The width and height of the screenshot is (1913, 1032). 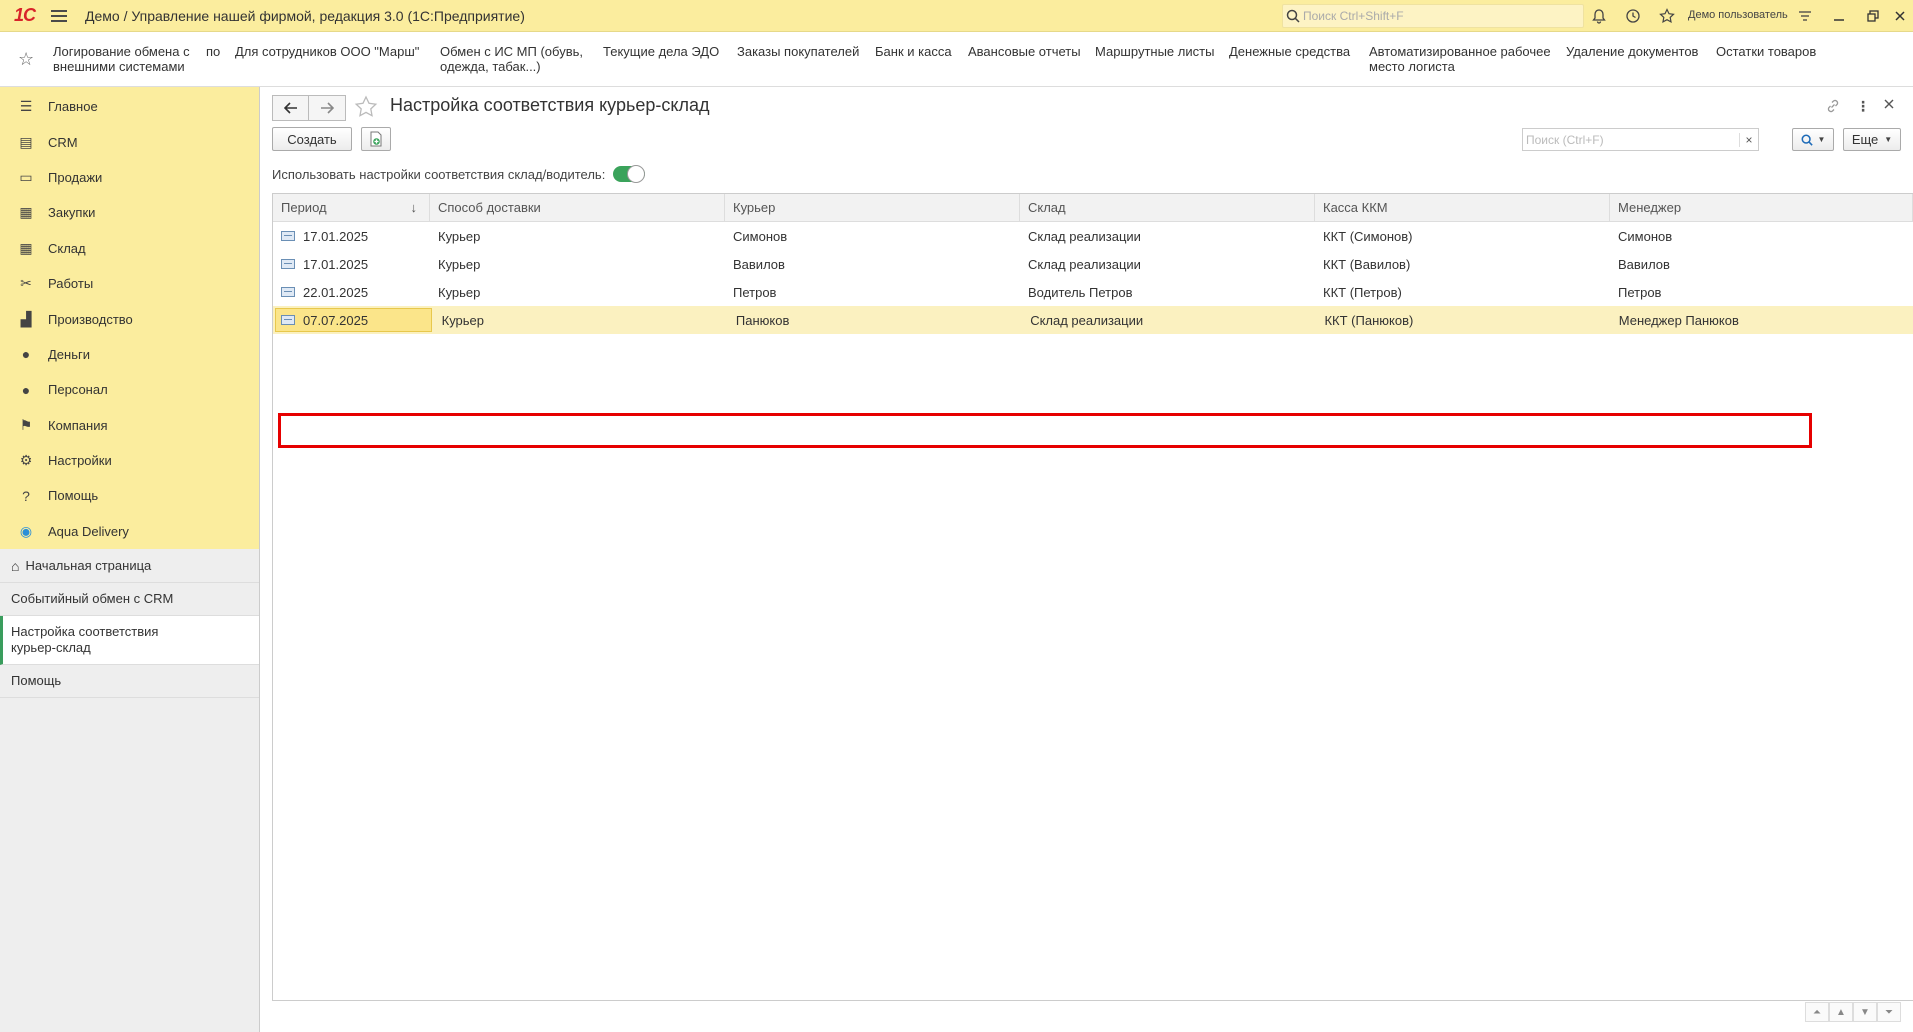 What do you see at coordinates (1833, 107) in the screenshot?
I see `link-icon` at bounding box center [1833, 107].